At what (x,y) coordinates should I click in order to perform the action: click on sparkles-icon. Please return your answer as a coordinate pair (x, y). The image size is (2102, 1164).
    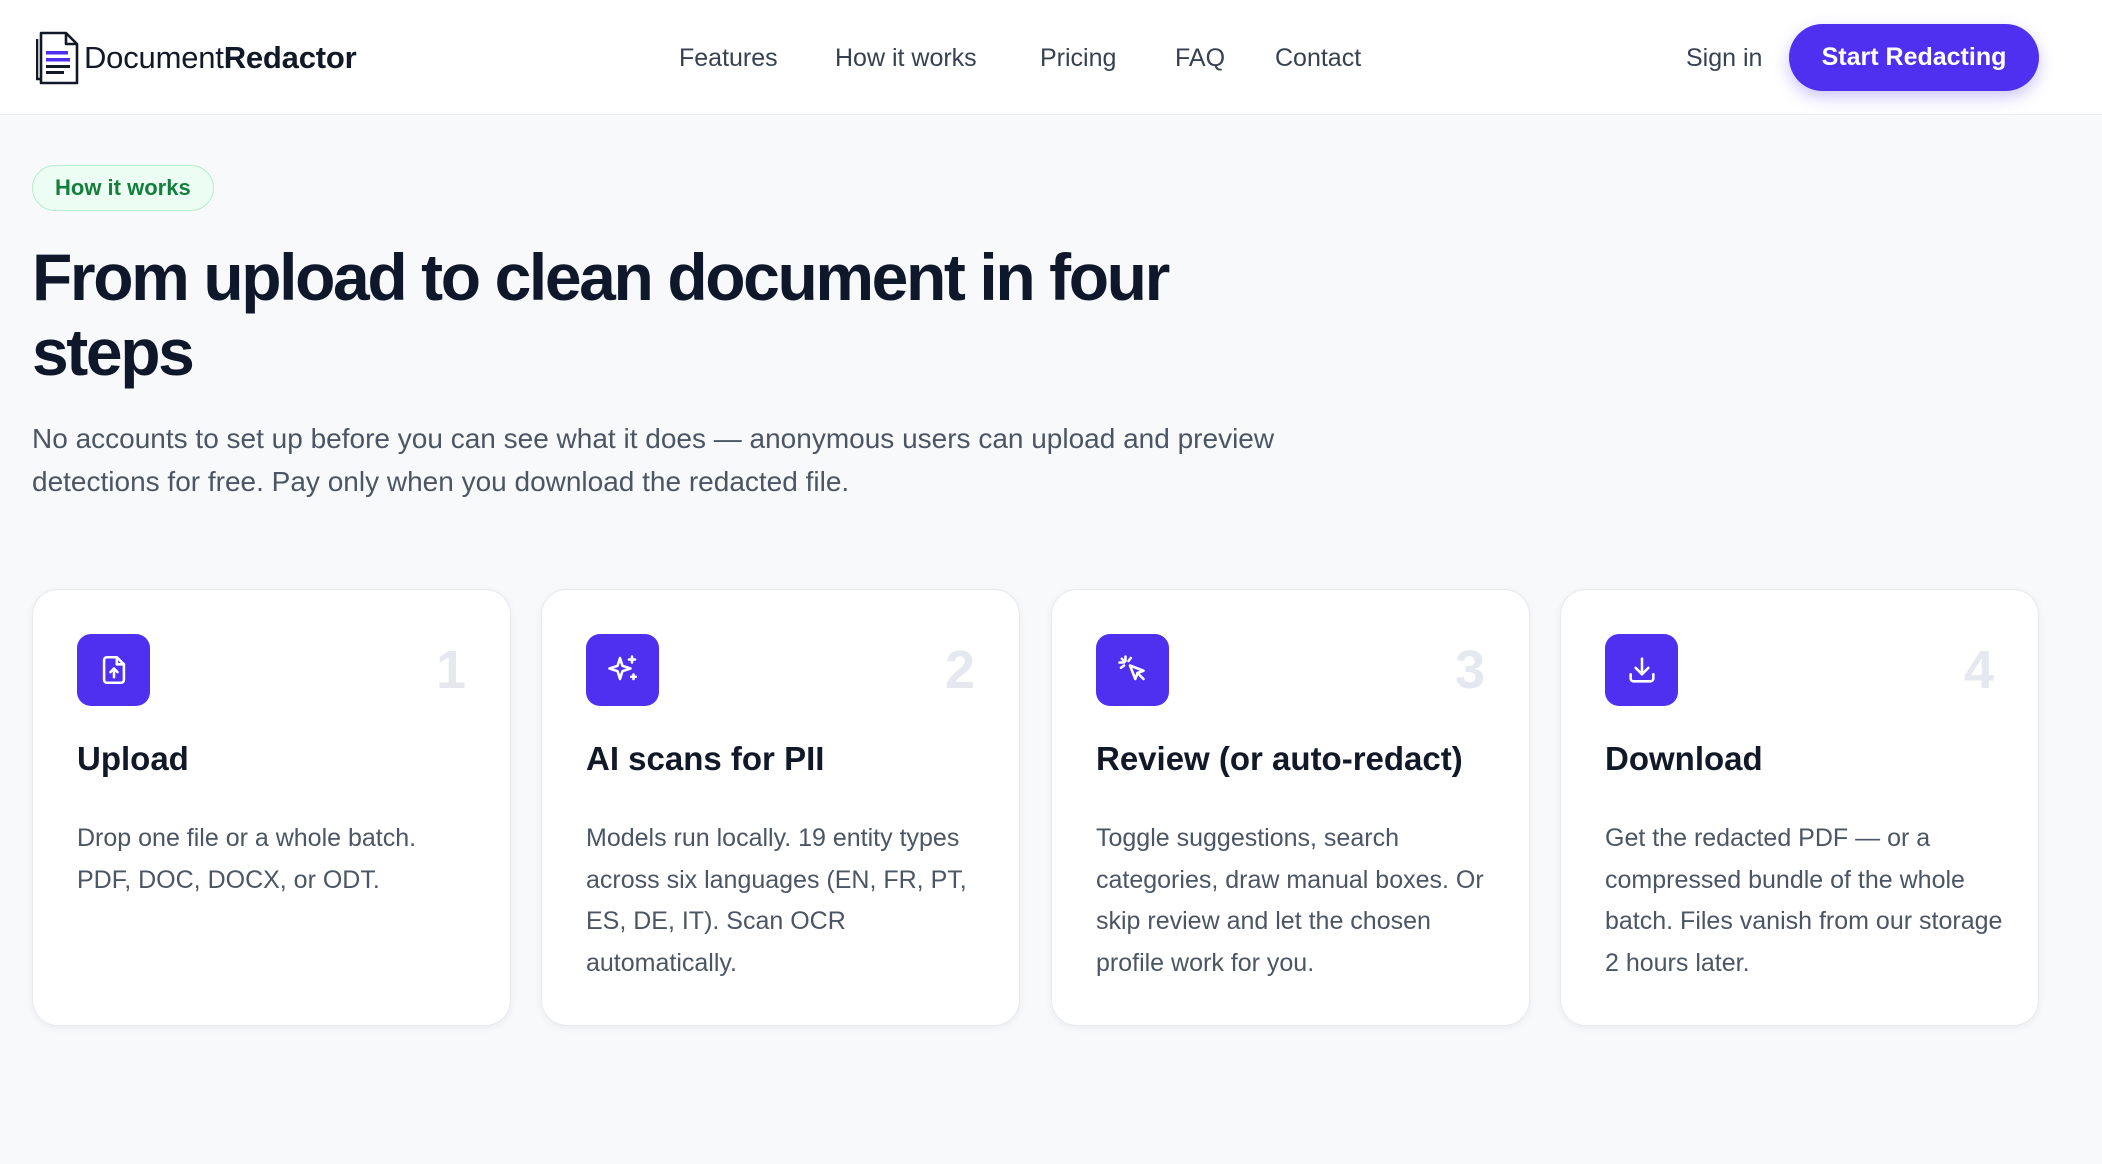
    Looking at the image, I should click on (622, 670).